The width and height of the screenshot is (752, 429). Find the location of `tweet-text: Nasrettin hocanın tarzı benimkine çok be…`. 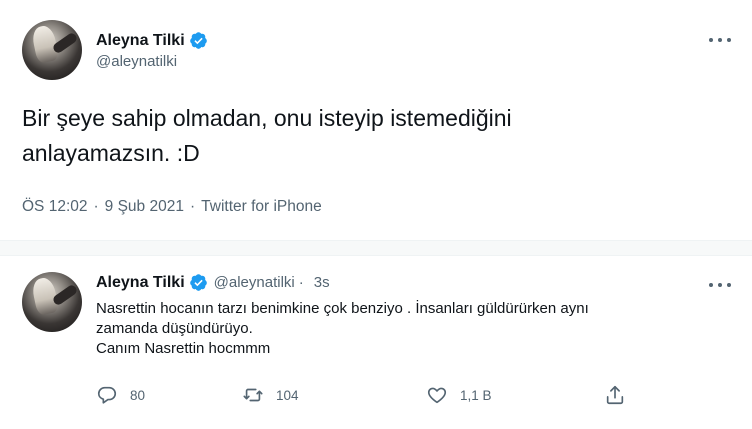

tweet-text: Nasrettin hocanın tarzı benimkine çok be… is located at coordinates (416, 329).